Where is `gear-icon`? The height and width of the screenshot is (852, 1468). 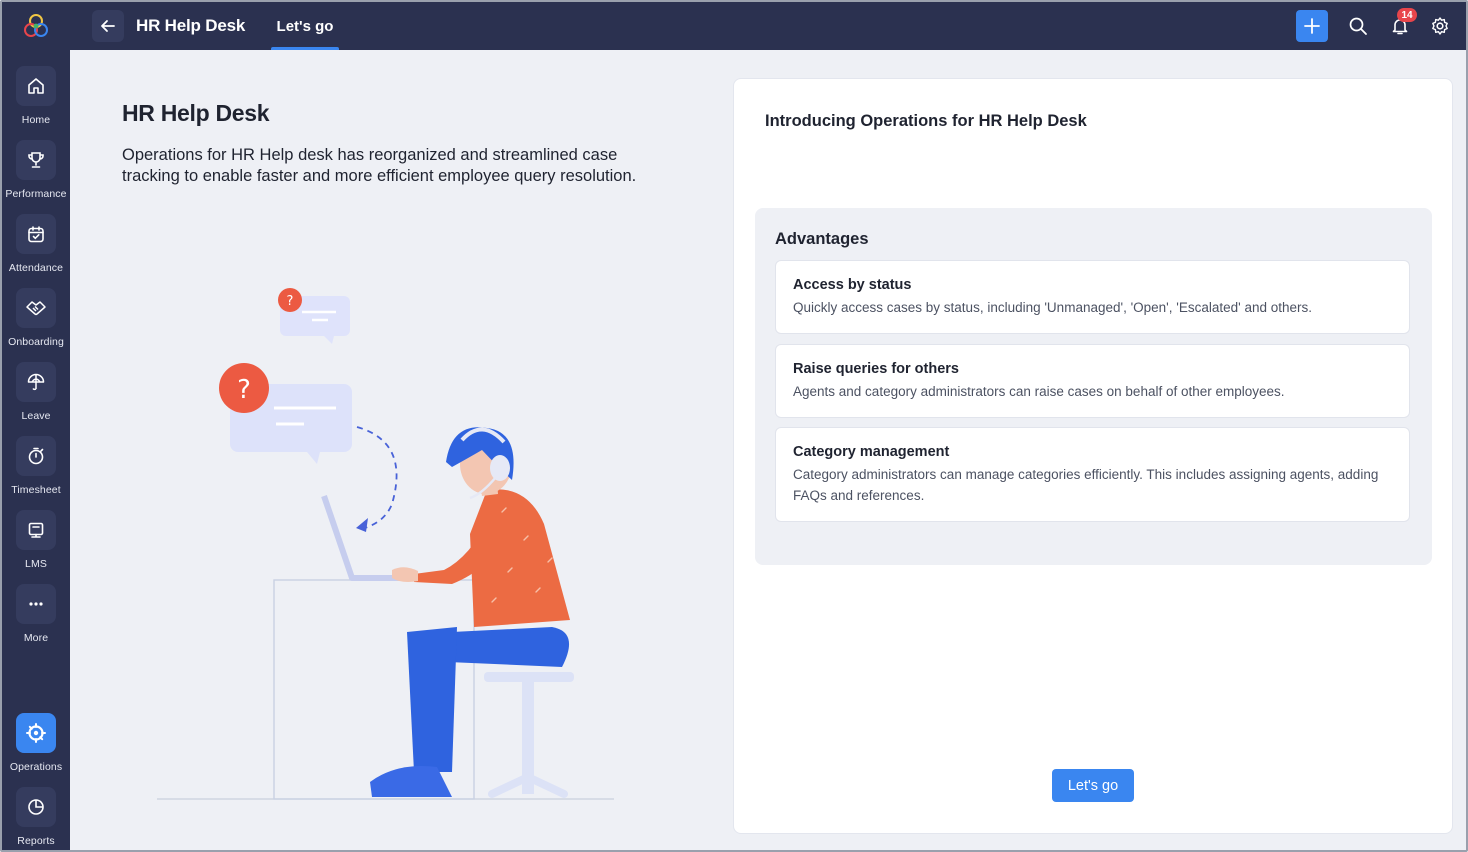 gear-icon is located at coordinates (1440, 26).